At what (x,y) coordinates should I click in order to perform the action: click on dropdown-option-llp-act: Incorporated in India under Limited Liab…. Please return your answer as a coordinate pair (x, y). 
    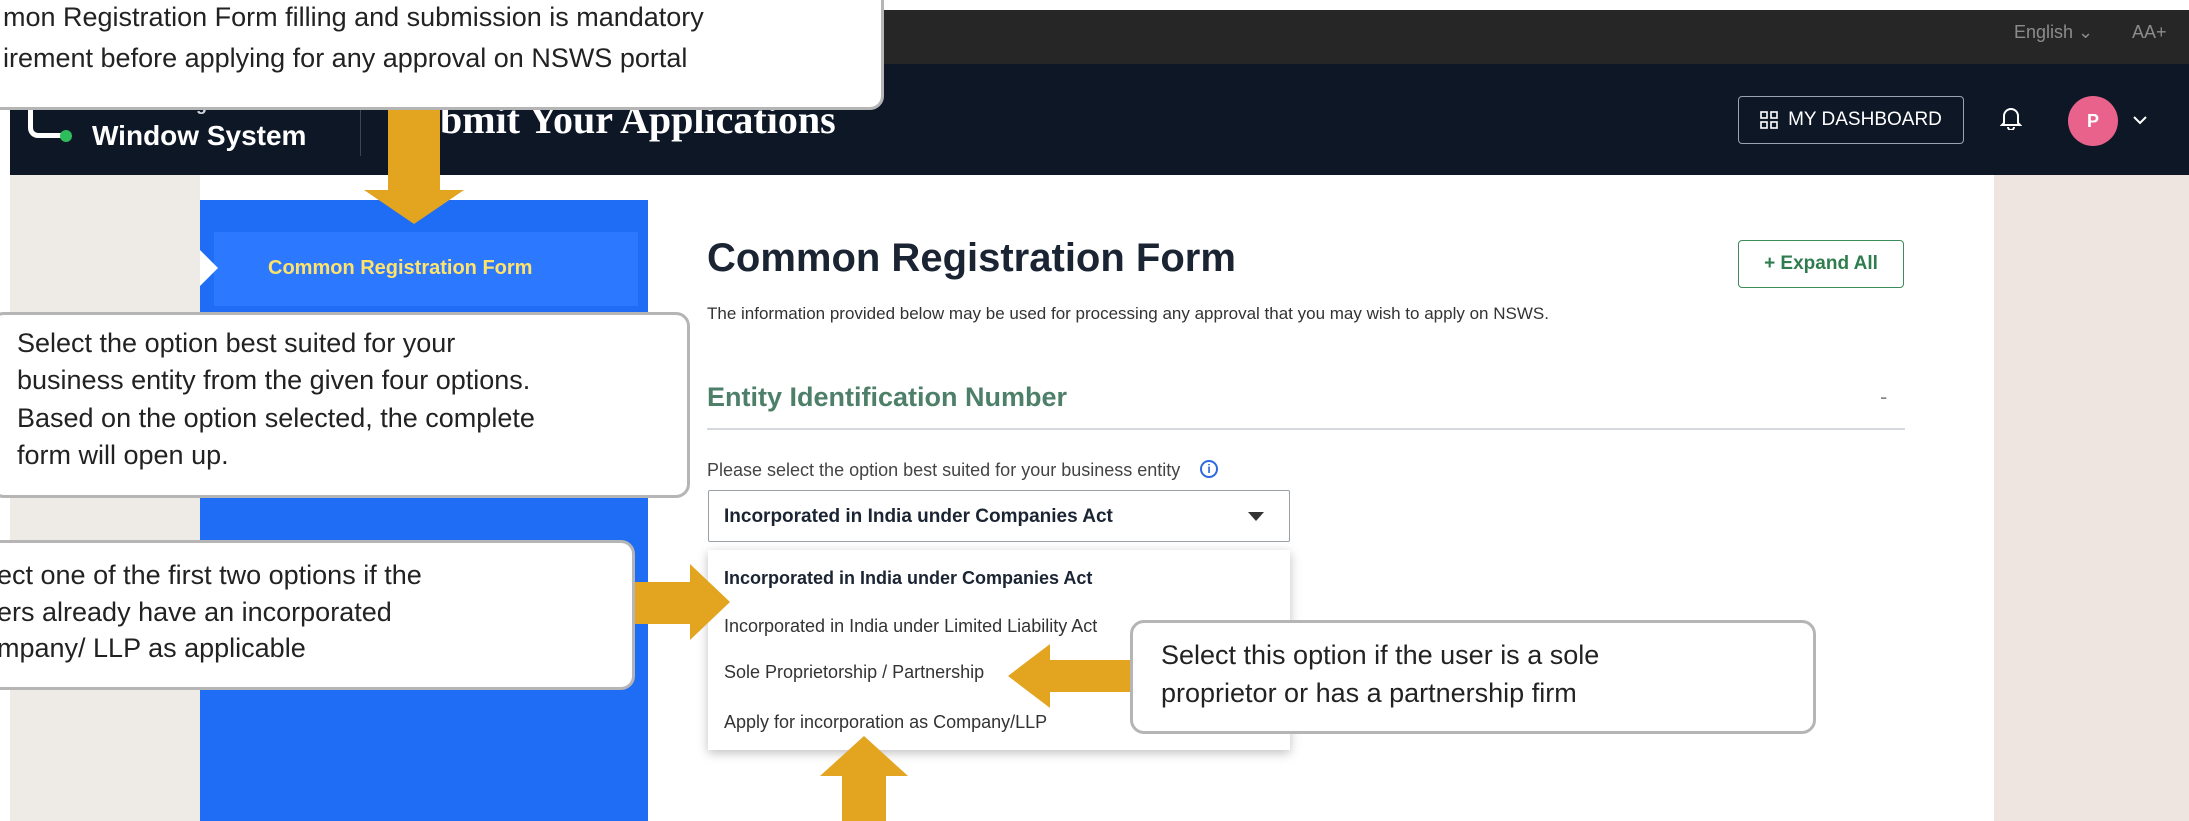
    Looking at the image, I should click on (910, 626).